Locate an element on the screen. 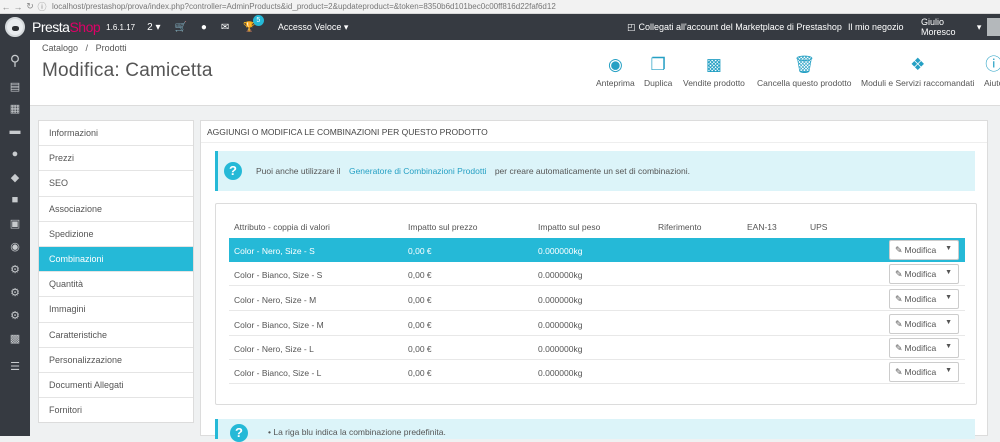  settings-icon: ⚙ is located at coordinates (15, 315).